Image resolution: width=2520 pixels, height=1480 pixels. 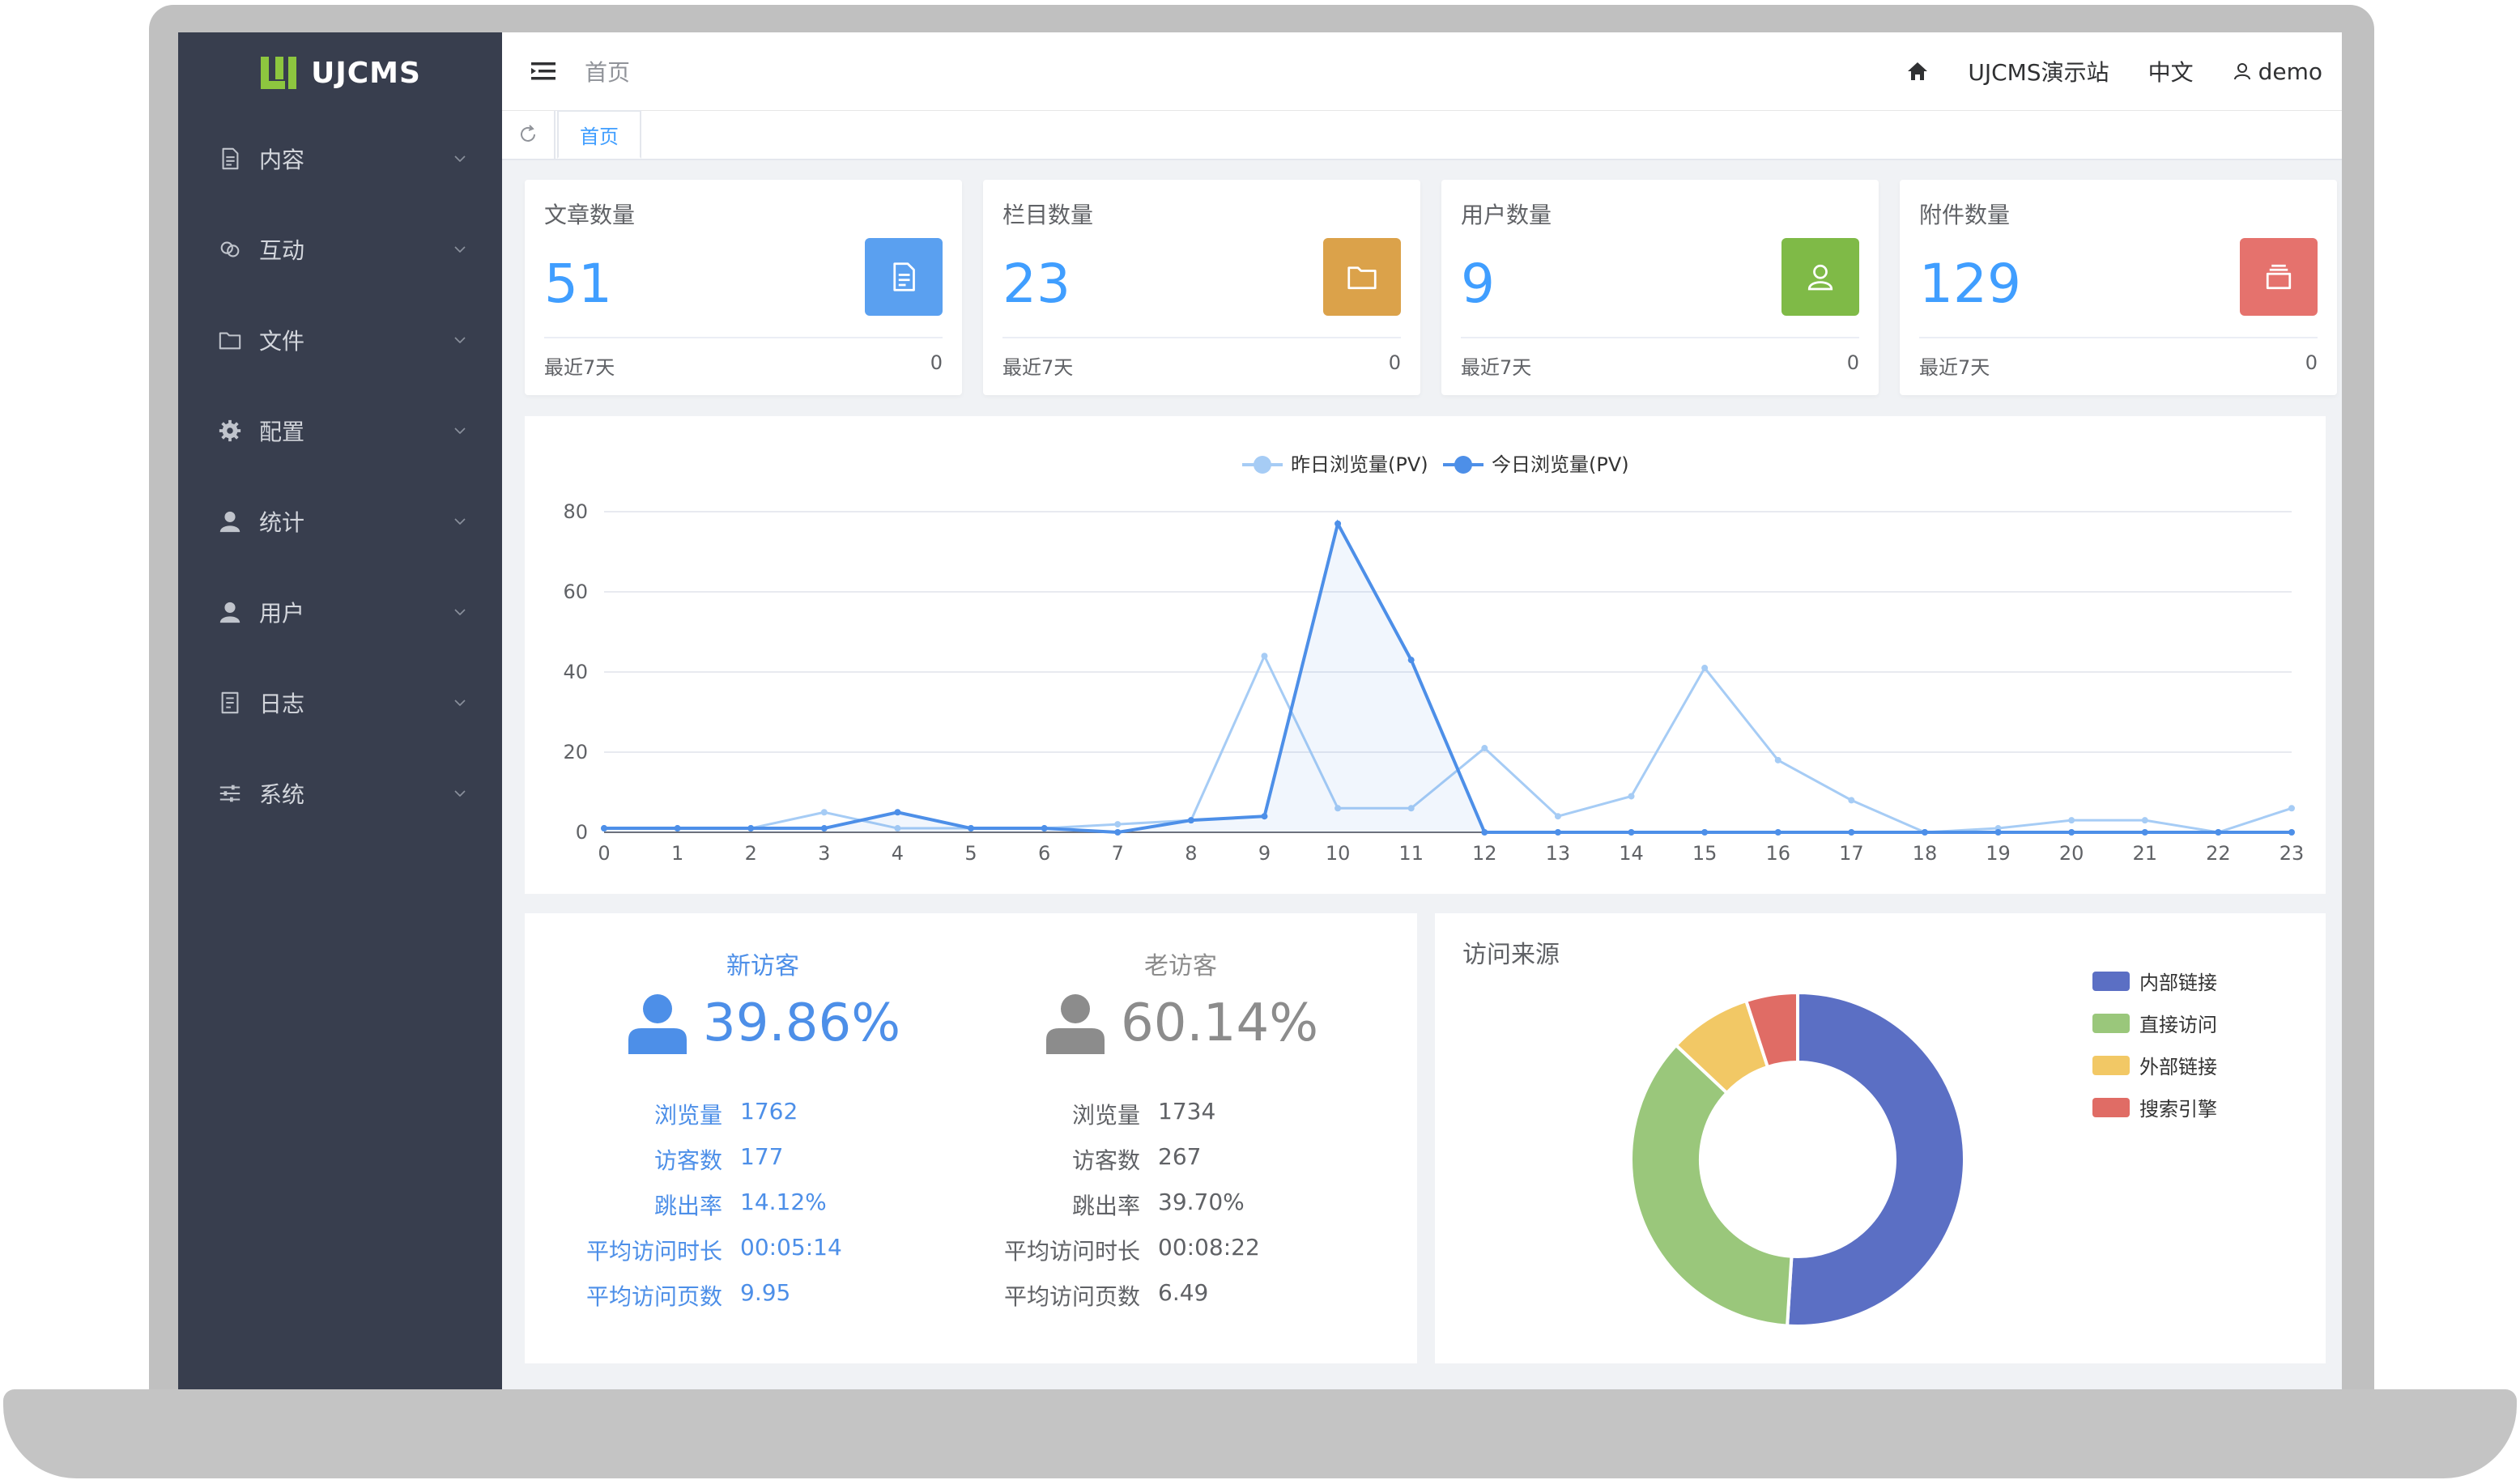 What do you see at coordinates (230, 702) in the screenshot?
I see `log-icon` at bounding box center [230, 702].